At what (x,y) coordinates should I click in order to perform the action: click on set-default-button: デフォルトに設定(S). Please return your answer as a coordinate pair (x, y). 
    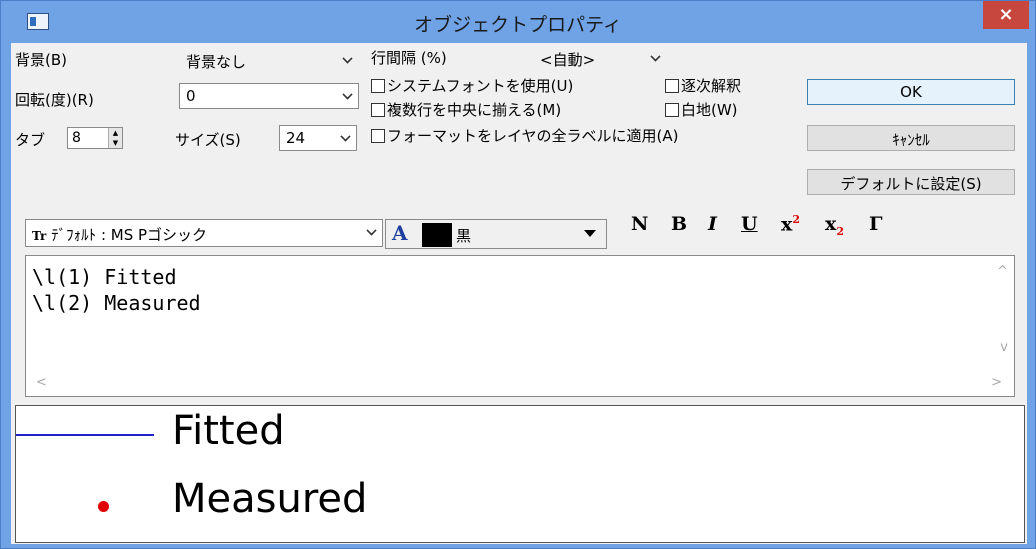
    Looking at the image, I should click on (911, 182).